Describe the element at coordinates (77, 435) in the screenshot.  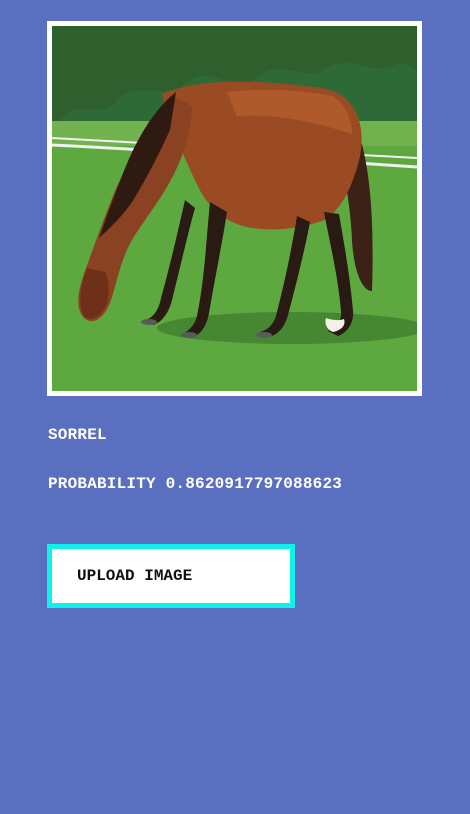
I see `prediction-class-label: SORREL` at that location.